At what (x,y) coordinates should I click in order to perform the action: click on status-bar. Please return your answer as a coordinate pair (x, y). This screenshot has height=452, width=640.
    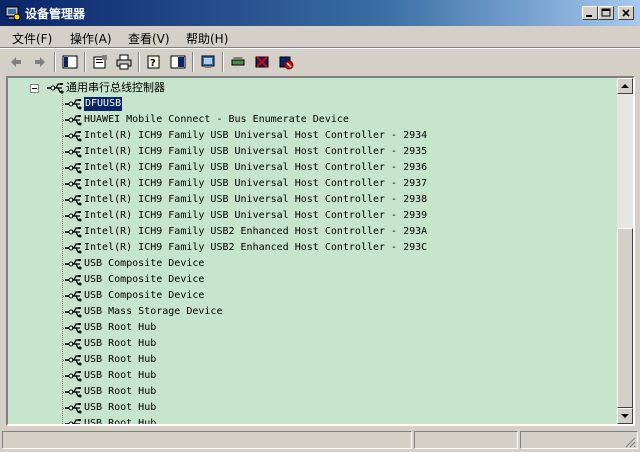
    Looking at the image, I should click on (320, 440).